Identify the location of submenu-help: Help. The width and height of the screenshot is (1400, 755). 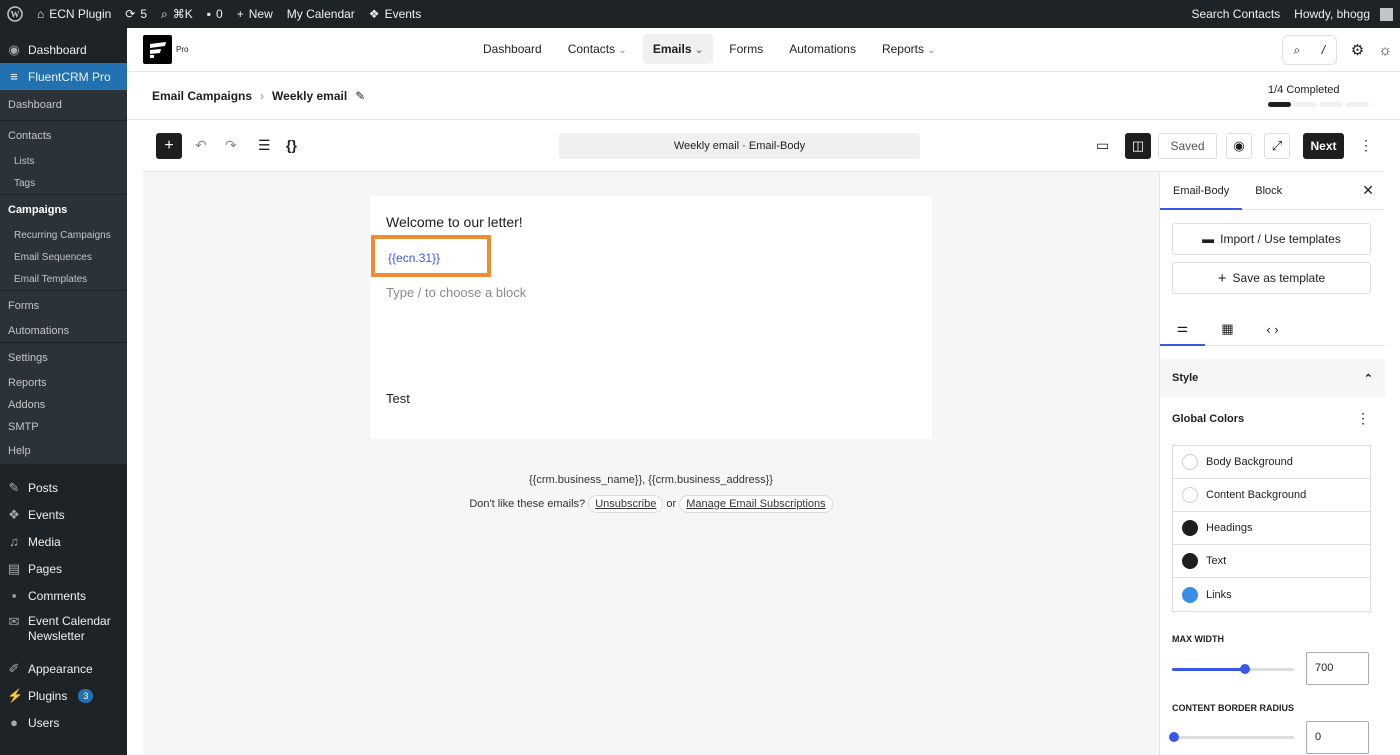
(63, 451).